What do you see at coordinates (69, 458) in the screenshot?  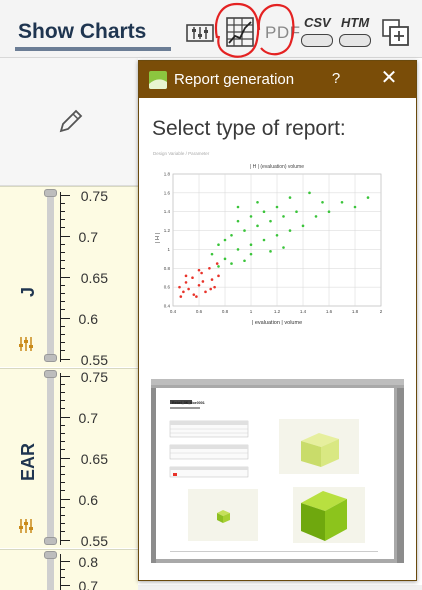 I see `parameter-panel-ear: EAR 0.75 0.7 0.65 0.6 0.55` at bounding box center [69, 458].